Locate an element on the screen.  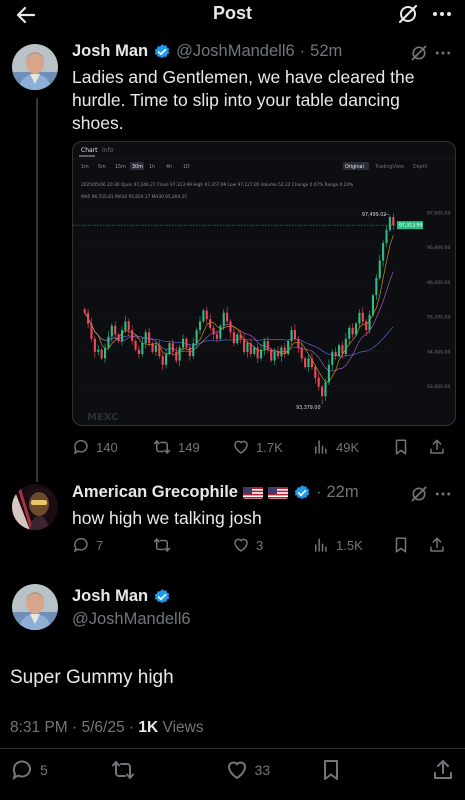
like-count: 1.7K is located at coordinates (269, 447).